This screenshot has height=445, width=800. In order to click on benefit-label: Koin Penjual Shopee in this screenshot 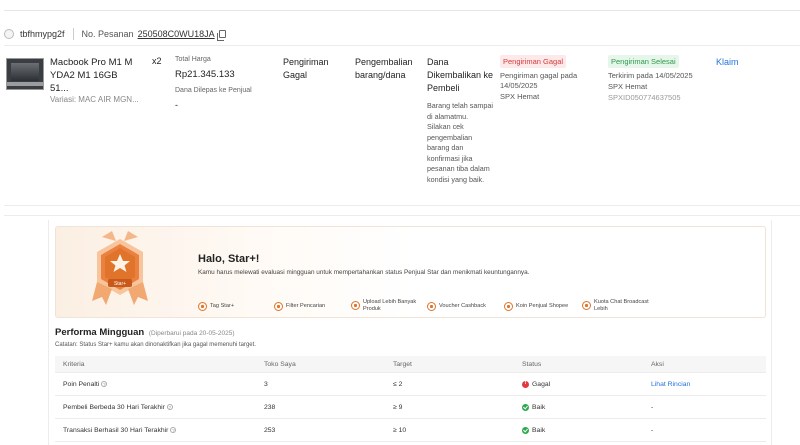, I will do `click(542, 306)`.